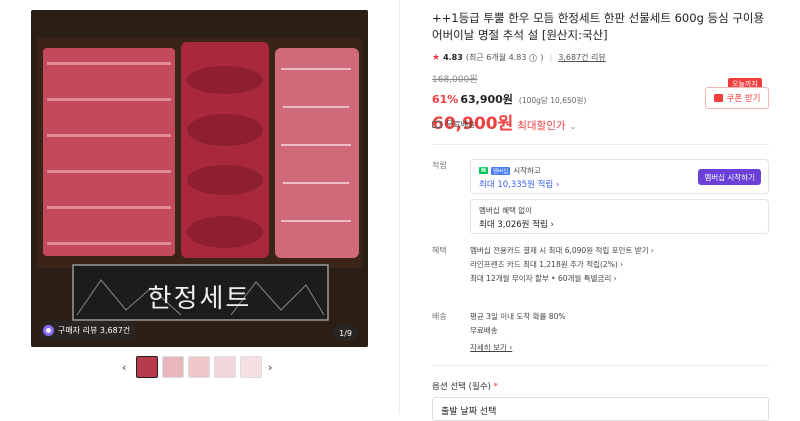  Describe the element at coordinates (729, 177) in the screenshot. I see `start-membership-button: 멤버십 시작하기` at that location.